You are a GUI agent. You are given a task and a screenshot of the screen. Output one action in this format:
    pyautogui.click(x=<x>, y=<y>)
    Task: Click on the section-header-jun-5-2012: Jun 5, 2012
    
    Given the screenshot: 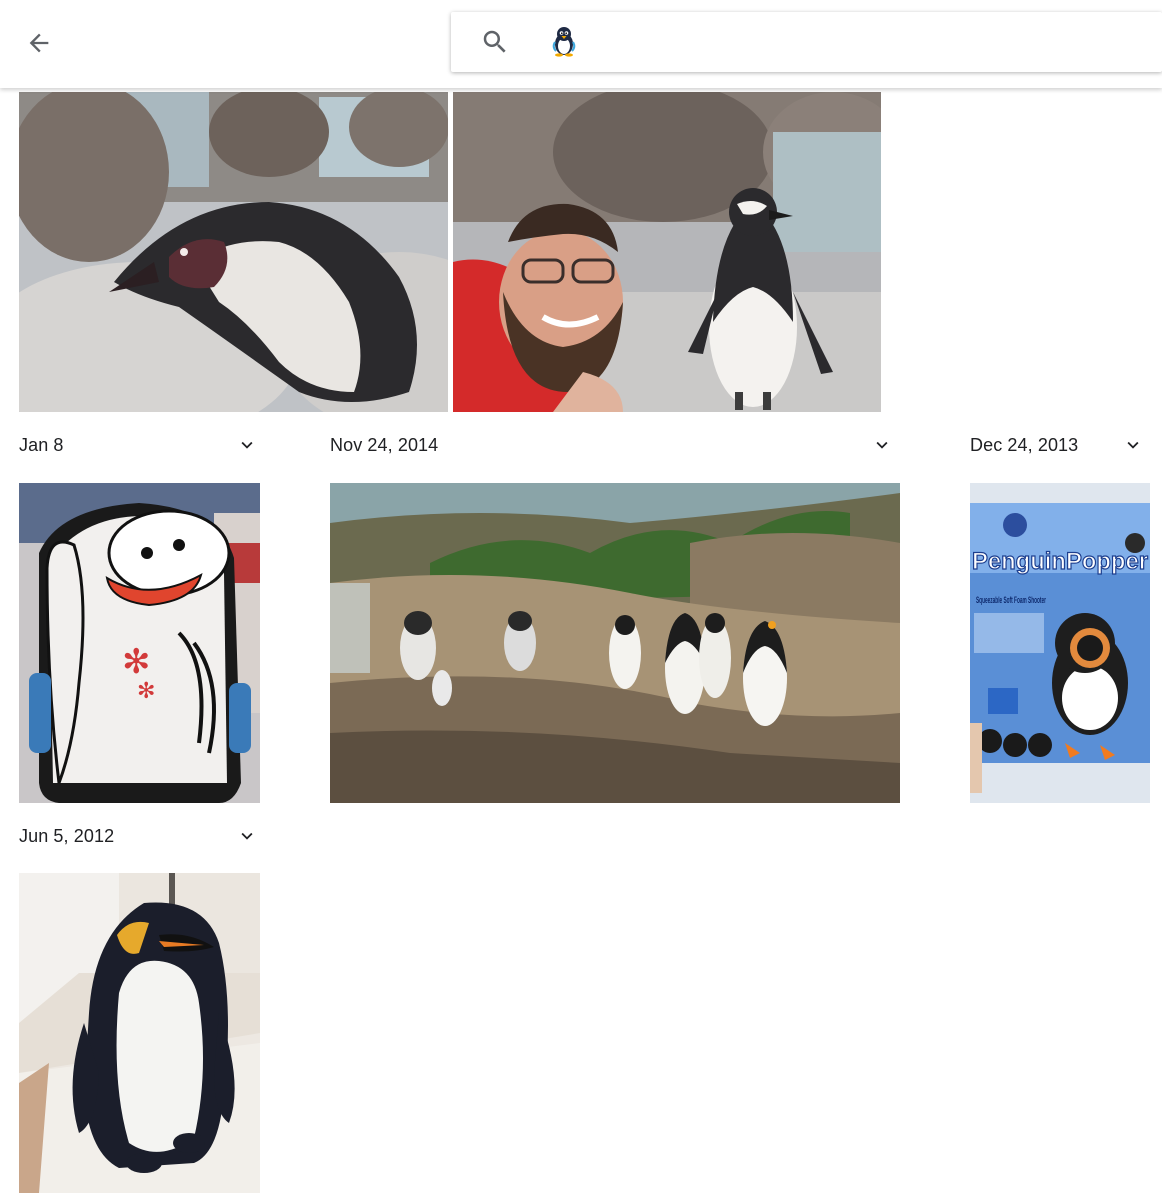 What is the action you would take?
    pyautogui.click(x=139, y=836)
    